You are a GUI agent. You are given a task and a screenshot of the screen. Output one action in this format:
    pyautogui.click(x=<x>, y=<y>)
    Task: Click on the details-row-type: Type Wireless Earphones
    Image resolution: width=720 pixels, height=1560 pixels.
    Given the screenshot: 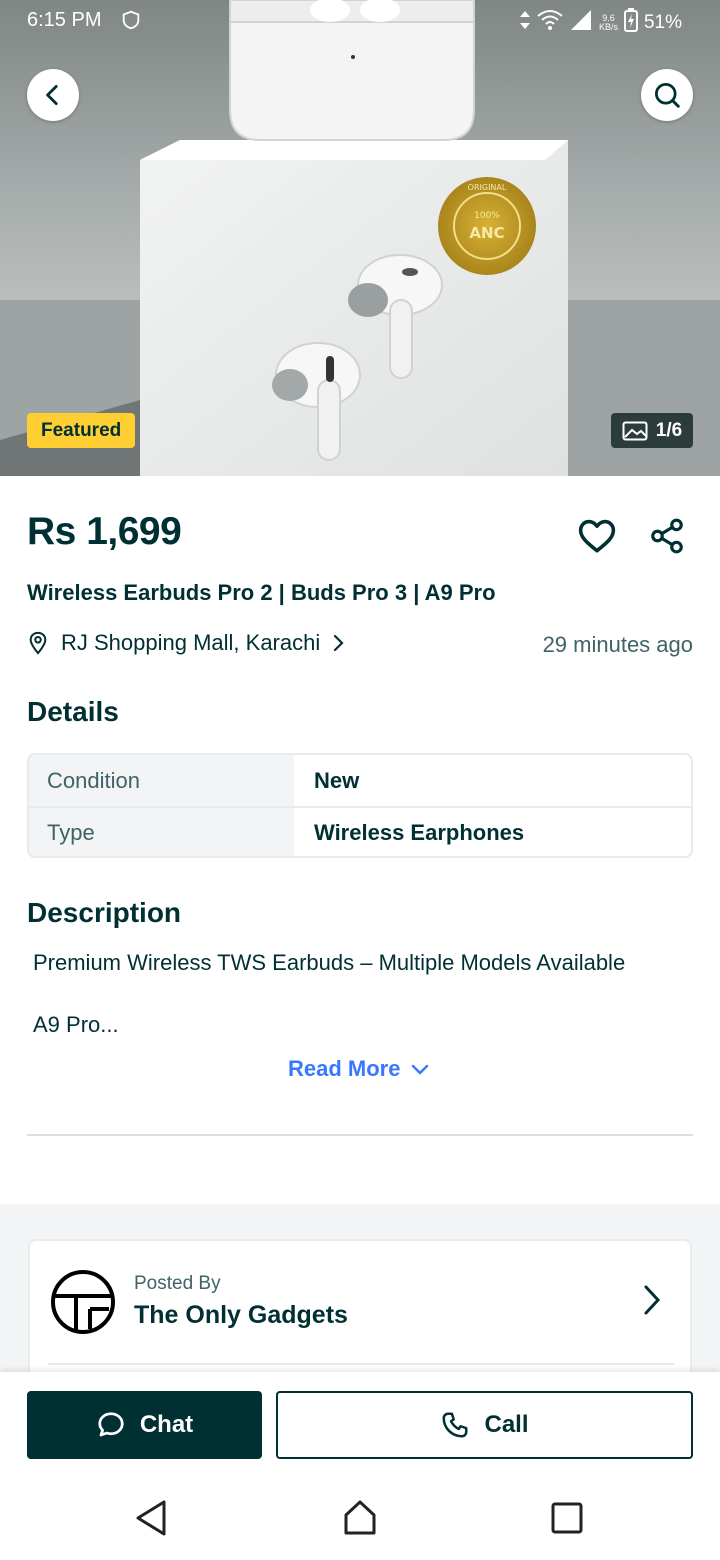 What is the action you would take?
    pyautogui.click(x=360, y=831)
    